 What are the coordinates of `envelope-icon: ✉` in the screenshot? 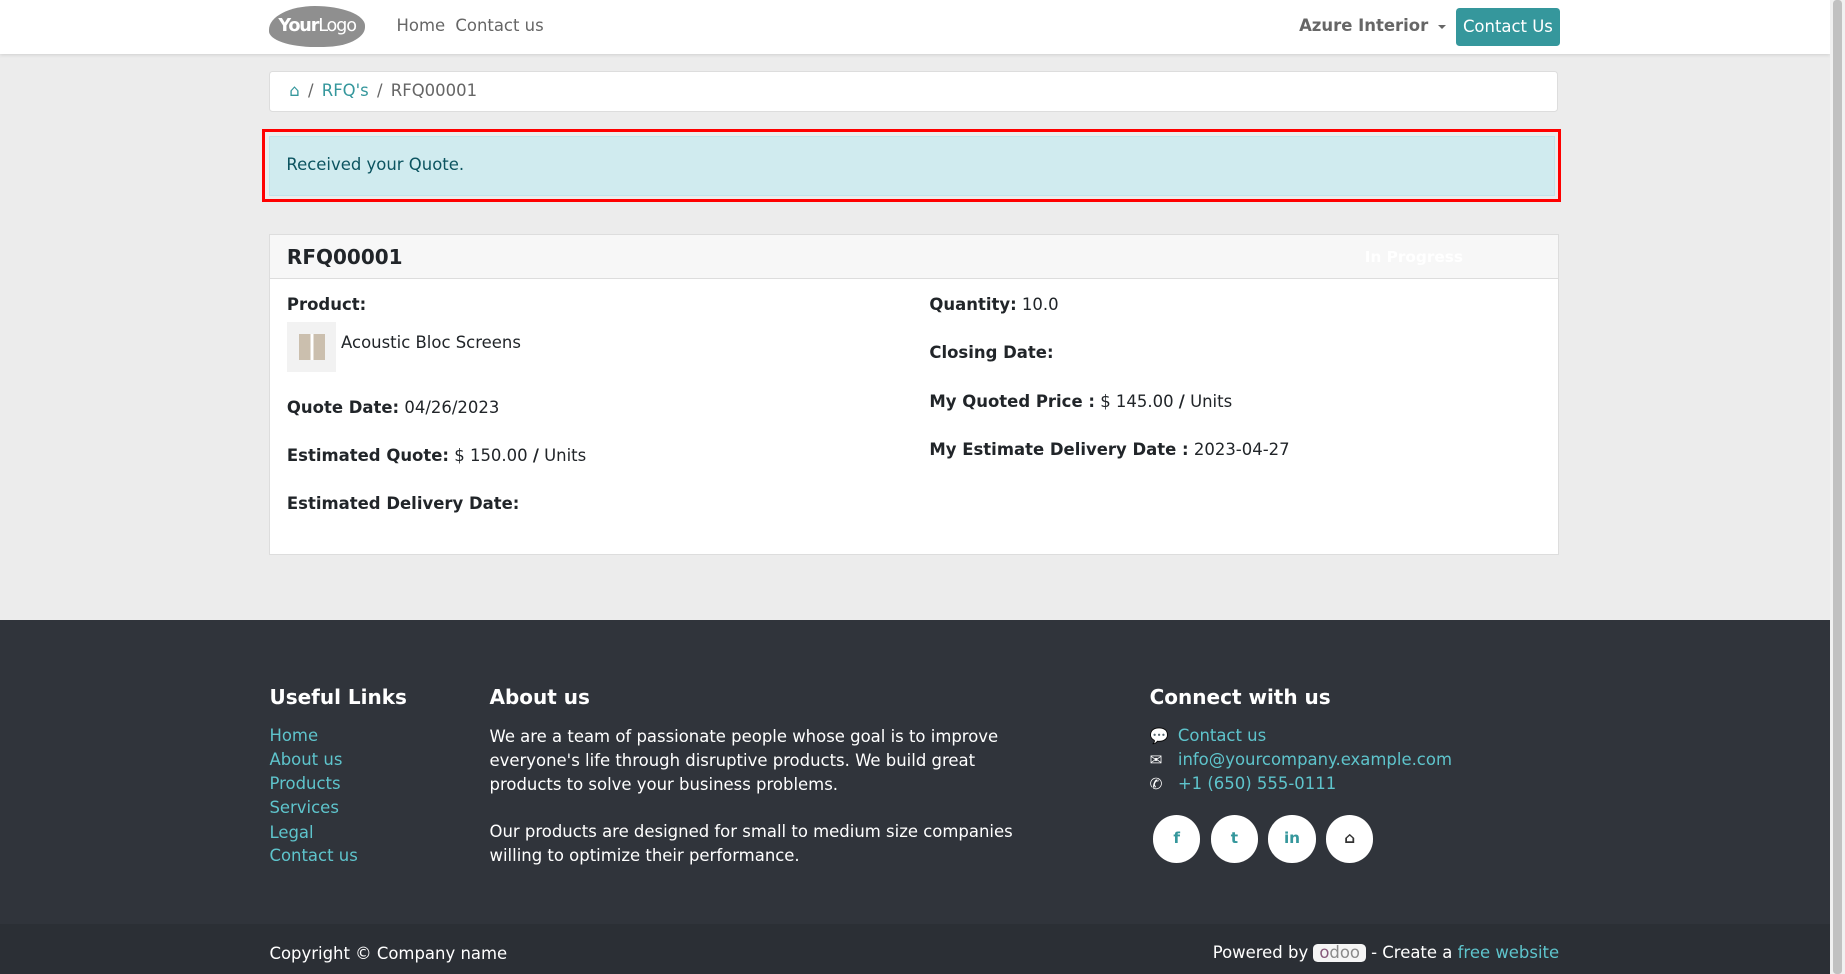 It's located at (1156, 759).